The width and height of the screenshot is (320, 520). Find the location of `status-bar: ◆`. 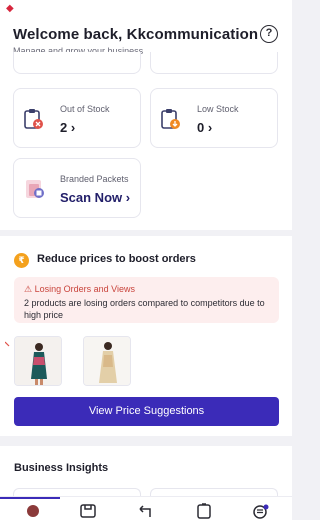

status-bar: ◆ is located at coordinates (146, 9).